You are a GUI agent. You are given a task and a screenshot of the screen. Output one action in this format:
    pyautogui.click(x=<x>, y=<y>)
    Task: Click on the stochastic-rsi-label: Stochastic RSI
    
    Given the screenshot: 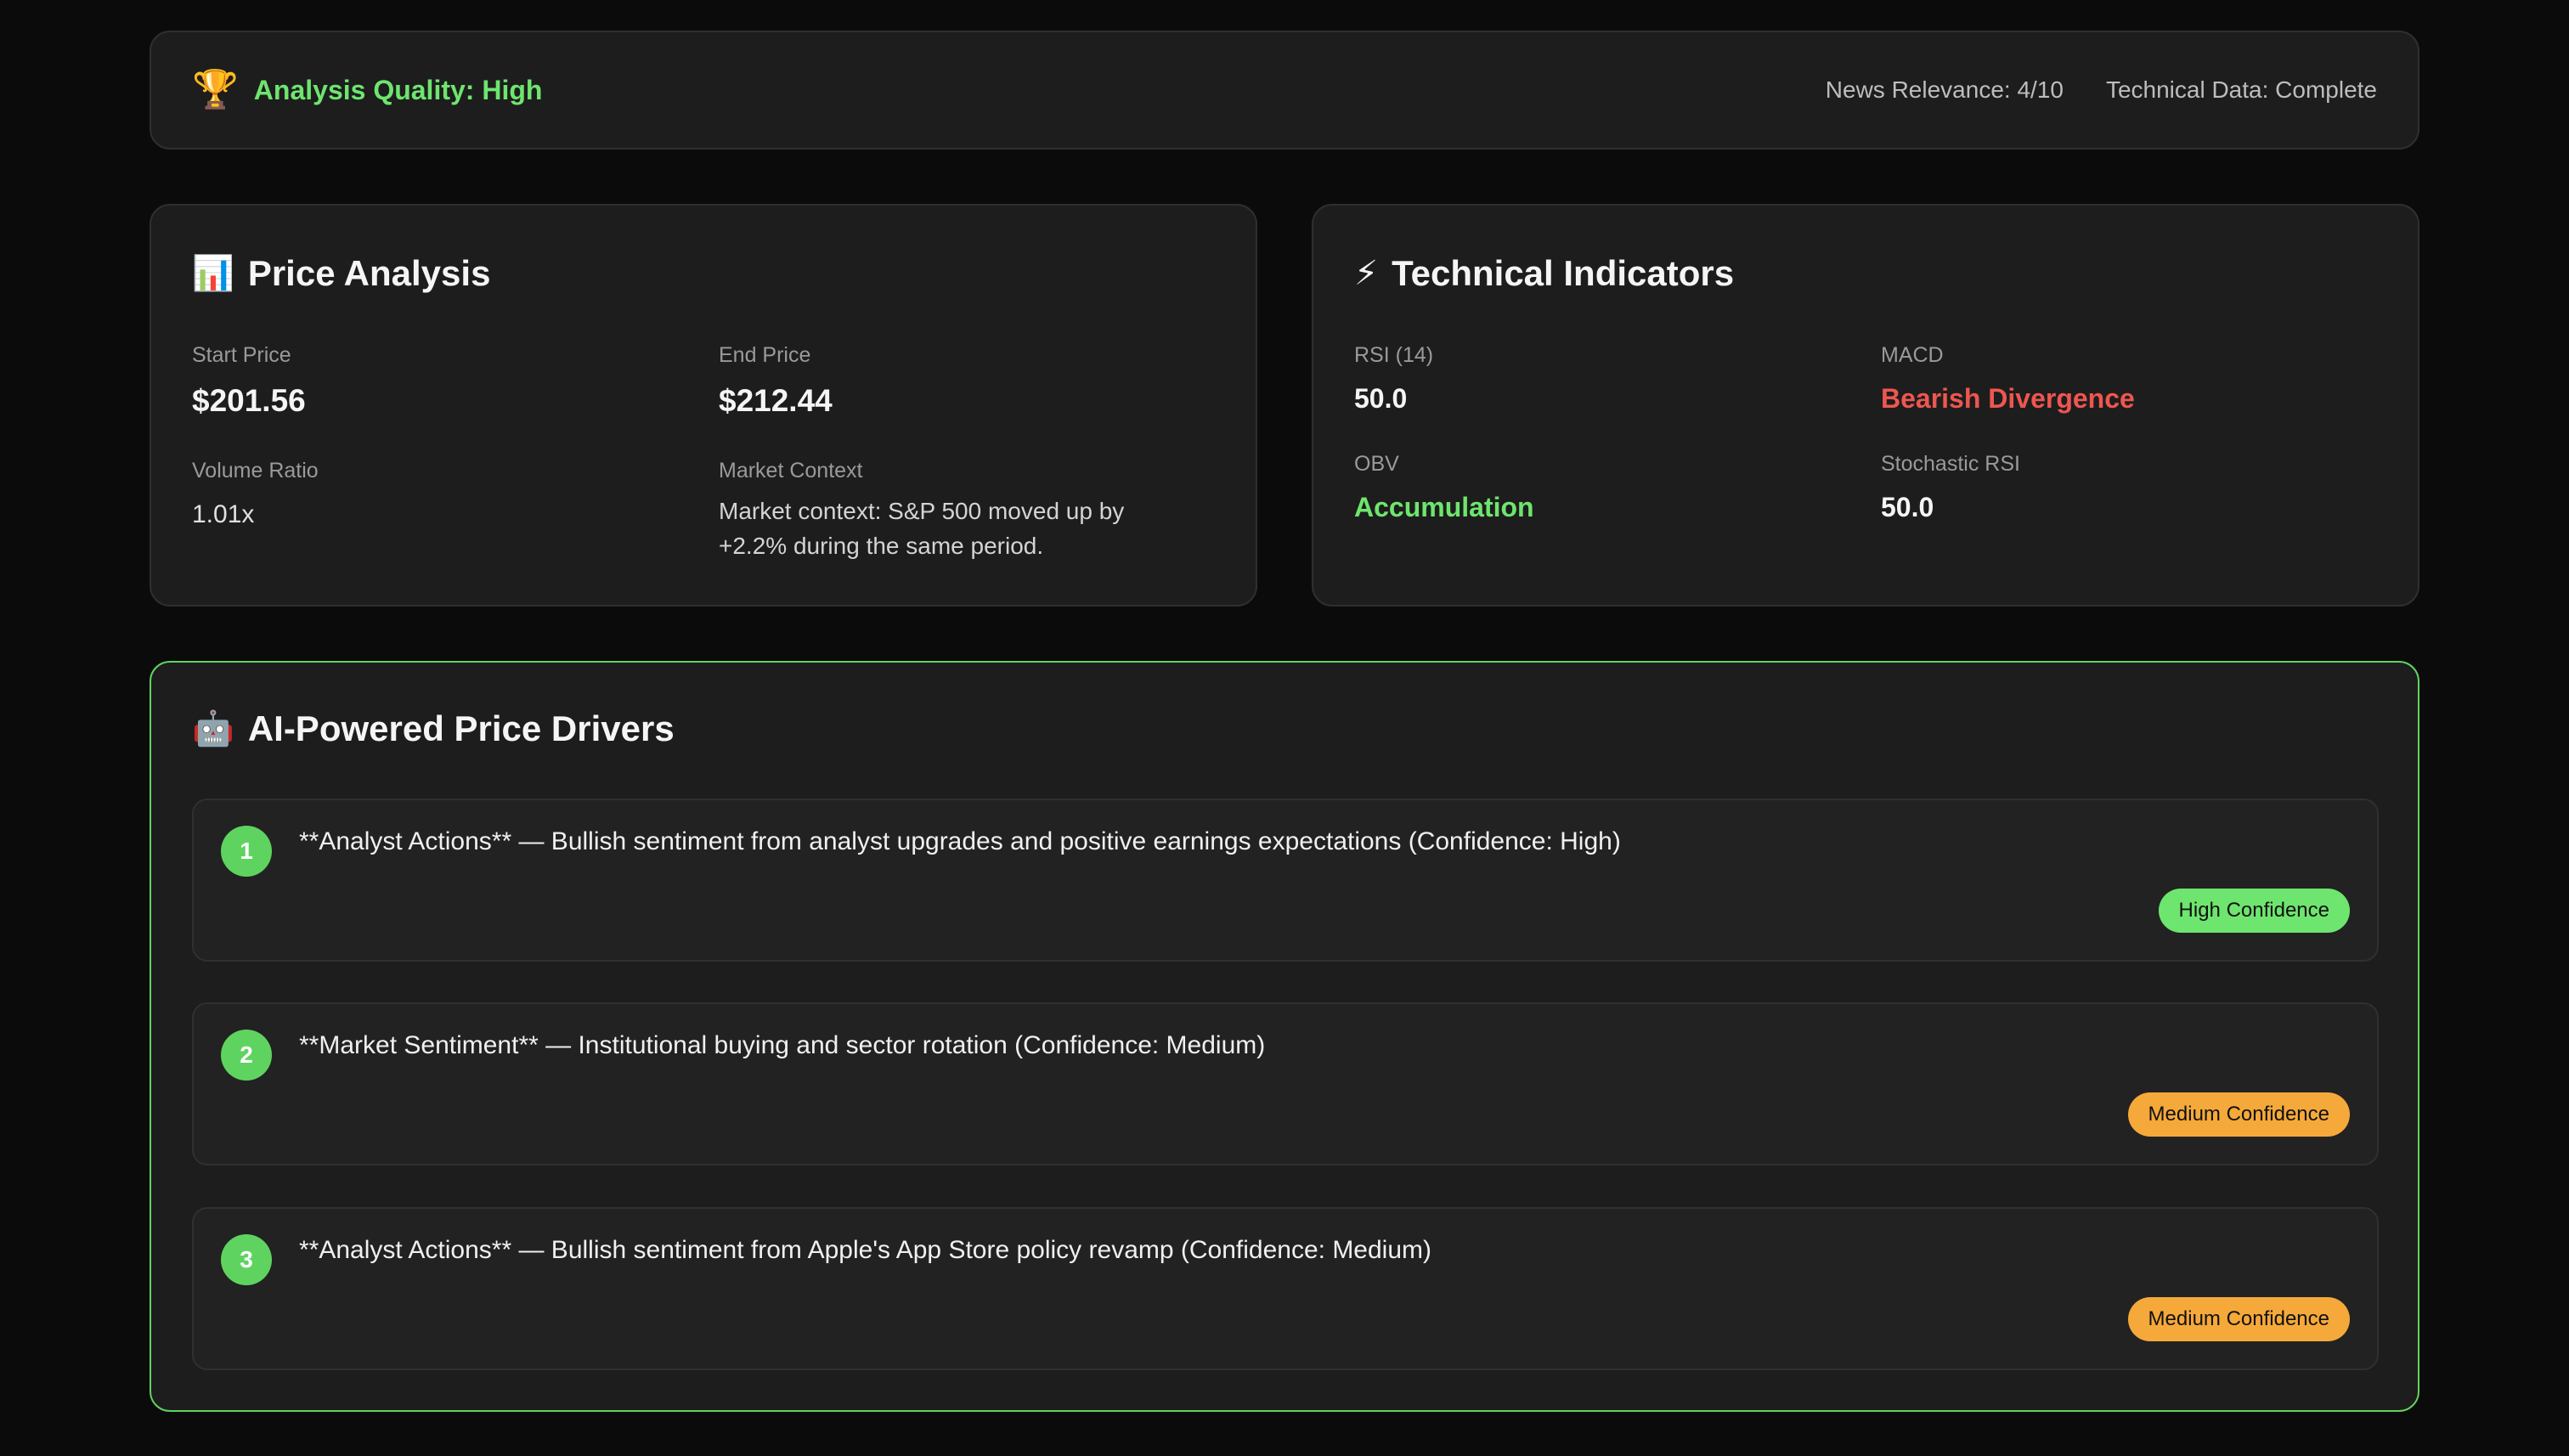 What is the action you would take?
    pyautogui.click(x=1951, y=464)
    